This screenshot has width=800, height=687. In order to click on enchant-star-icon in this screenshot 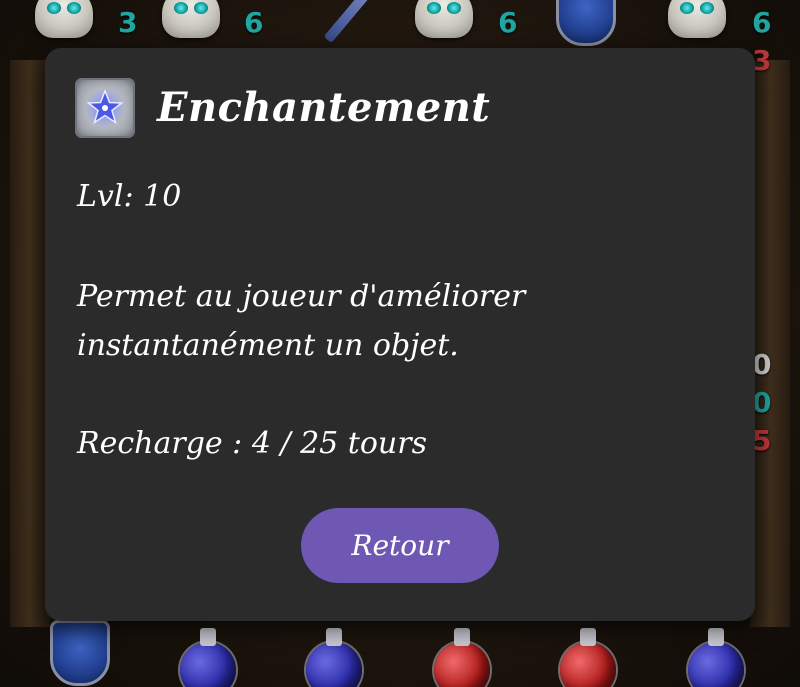, I will do `click(105, 108)`.